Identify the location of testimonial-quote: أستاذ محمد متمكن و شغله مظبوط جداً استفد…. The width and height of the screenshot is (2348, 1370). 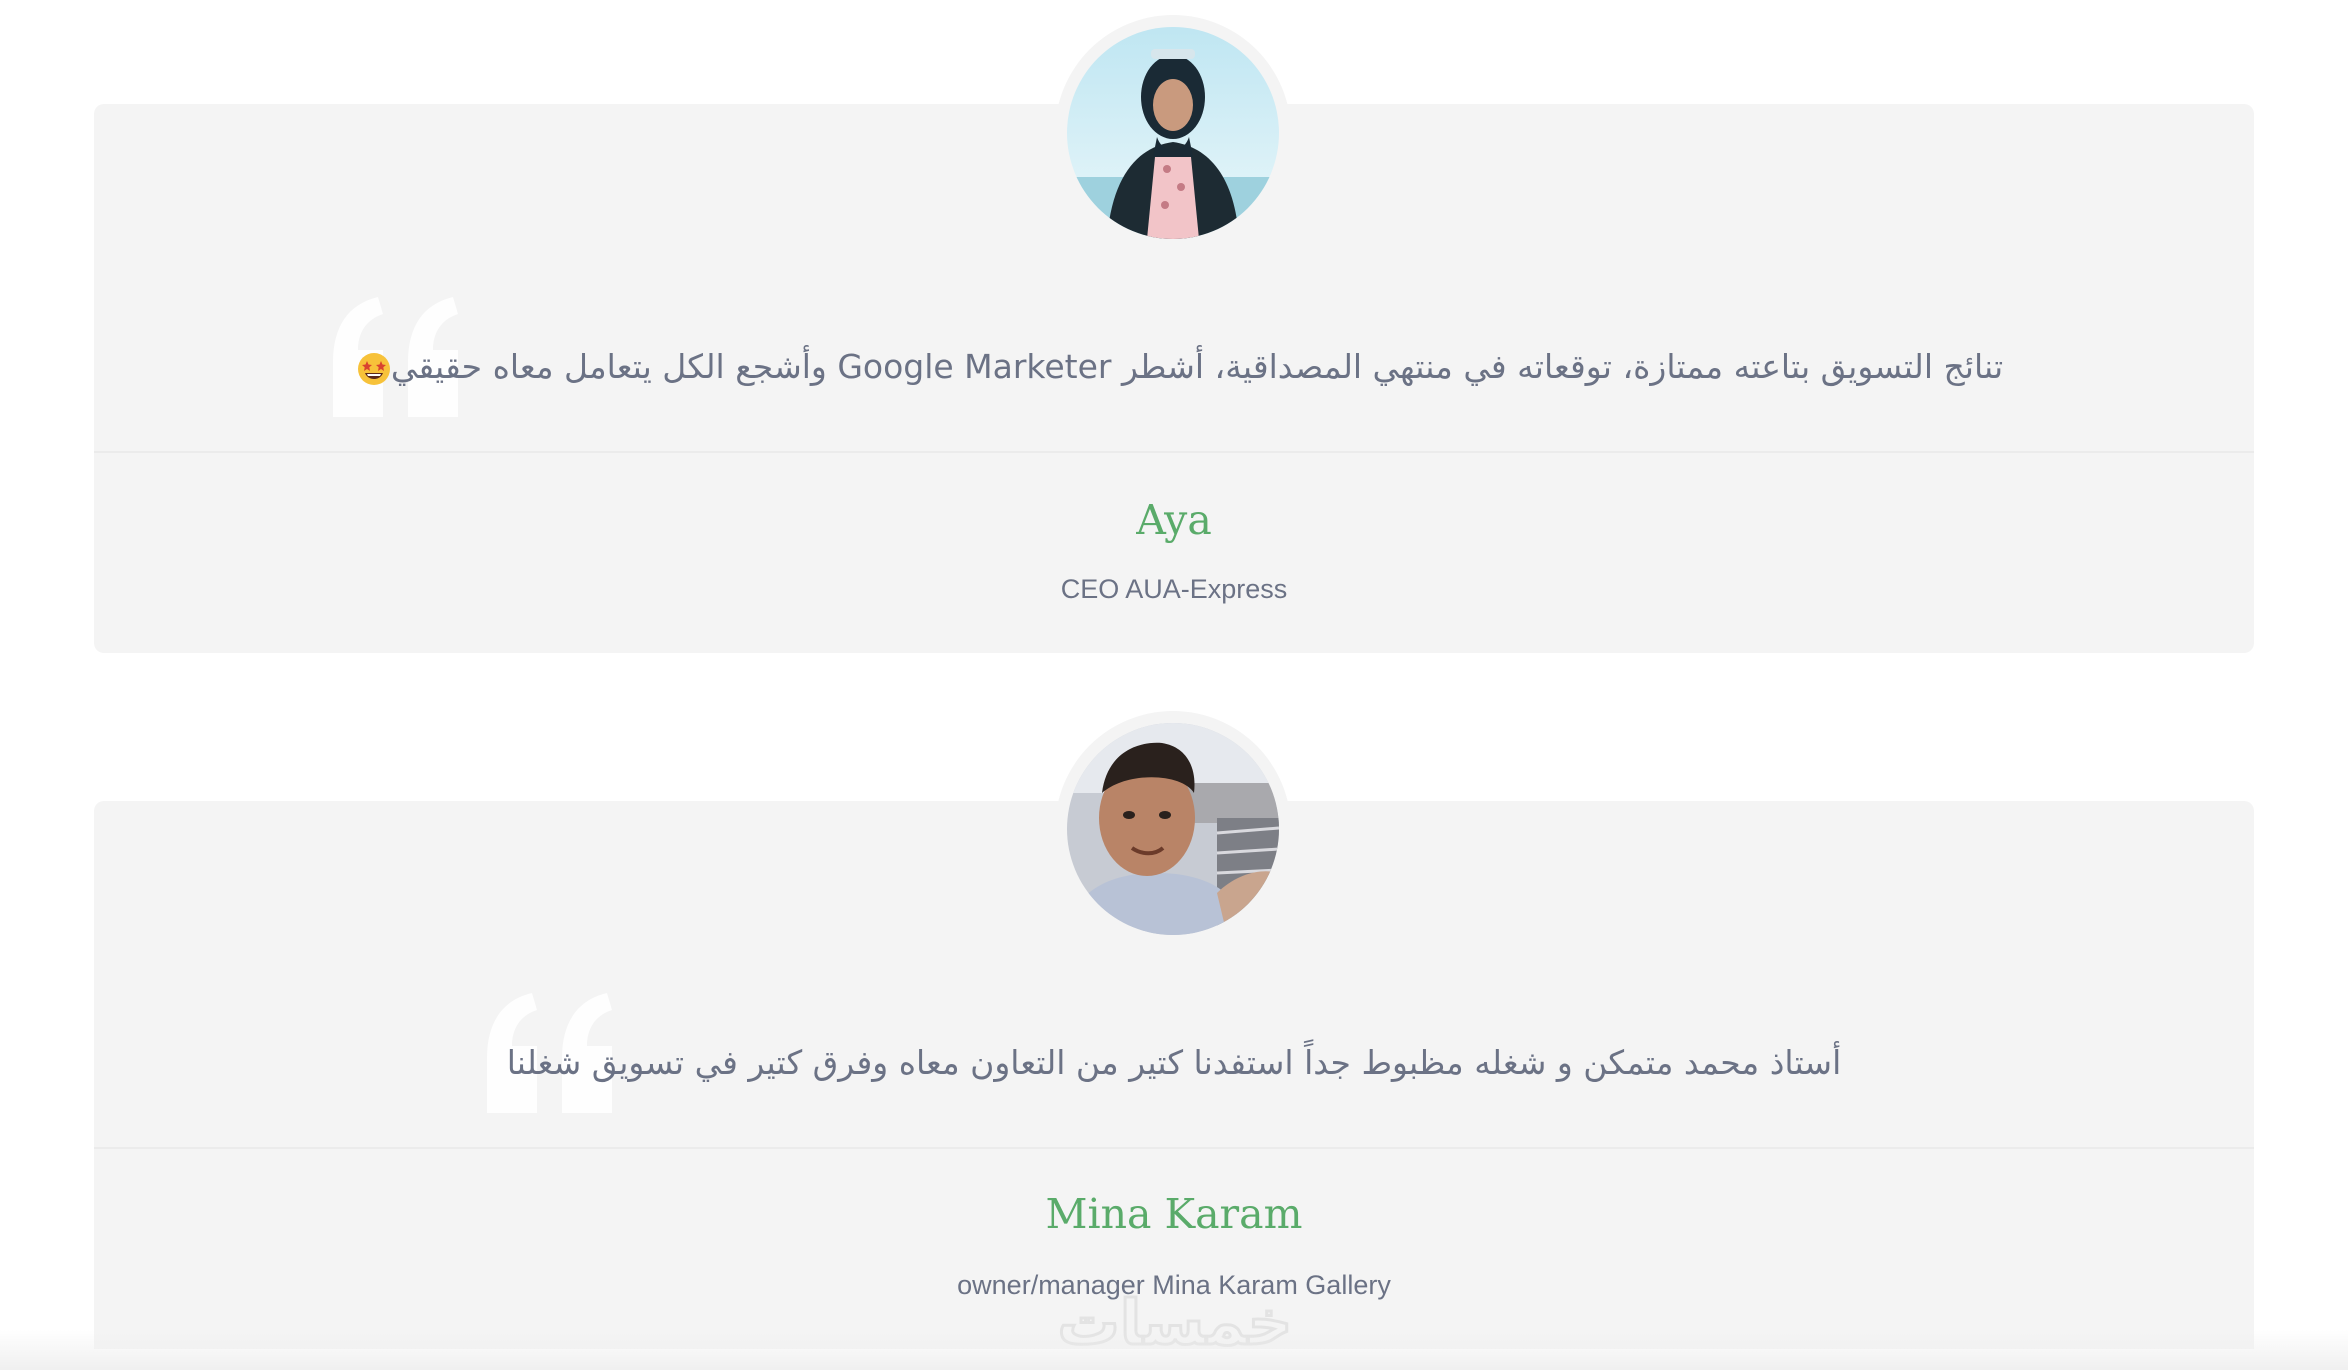
(1174, 1062).